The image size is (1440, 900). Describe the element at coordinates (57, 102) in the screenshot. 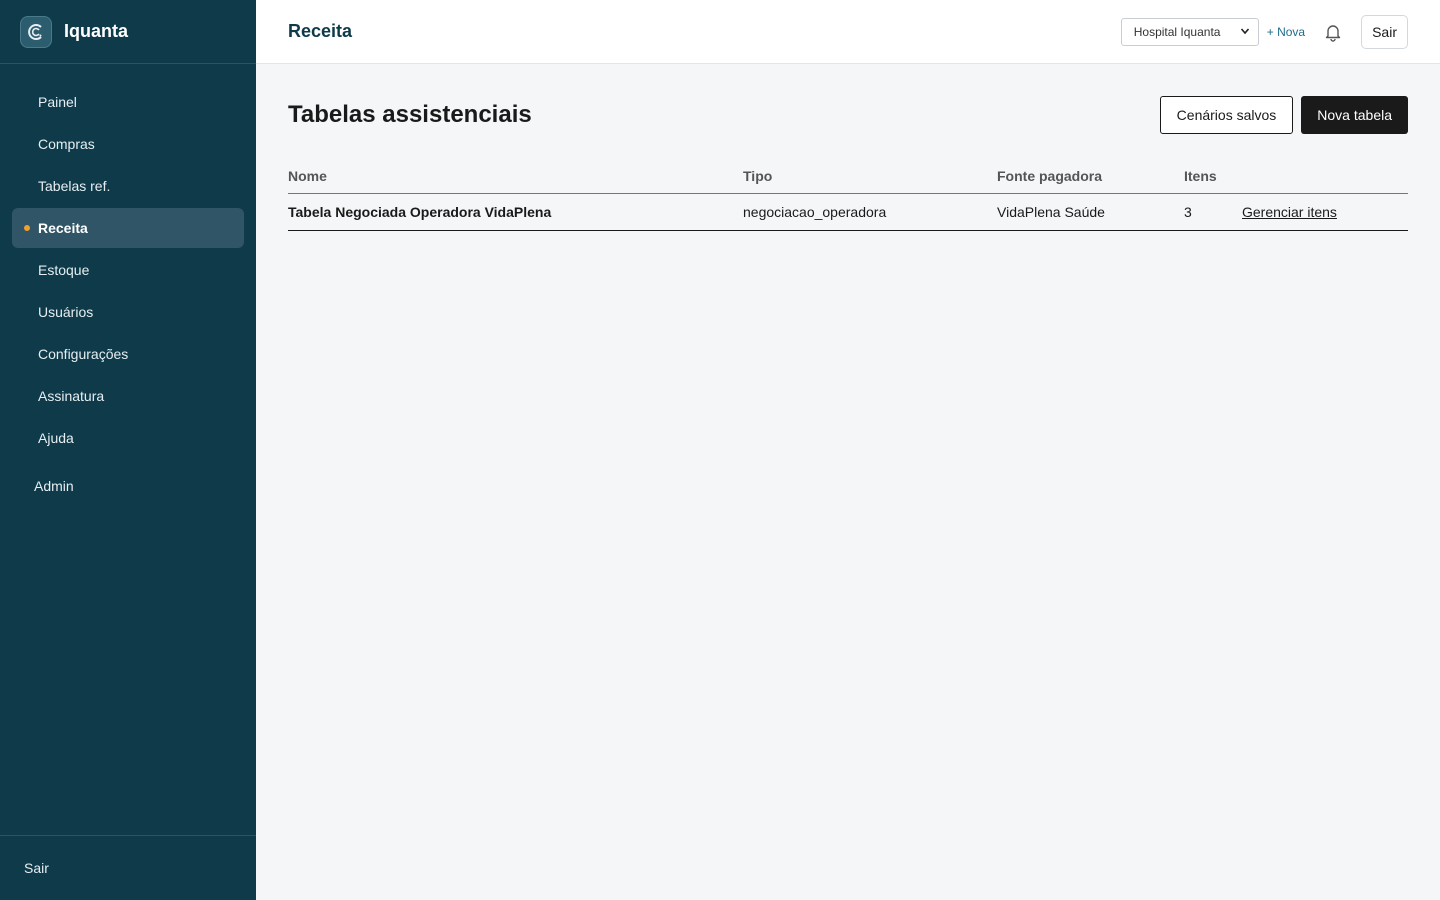

I see `sidebar-item-label: Painel` at that location.